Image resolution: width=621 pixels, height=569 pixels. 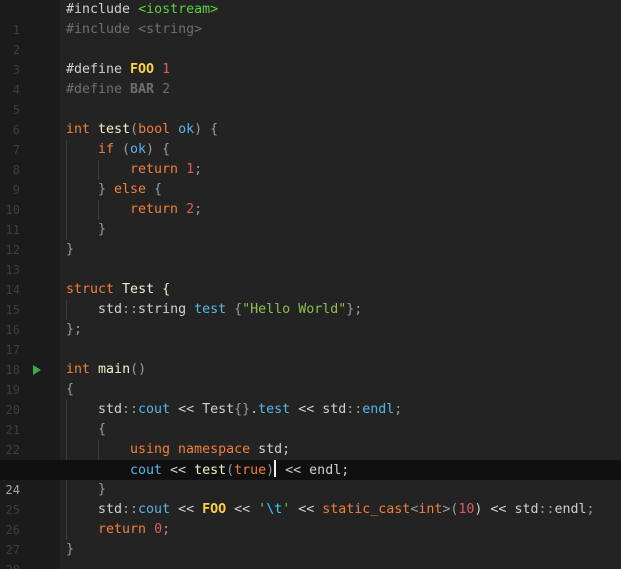 What do you see at coordinates (166, 209) in the screenshot?
I see `code-text: return 2;` at bounding box center [166, 209].